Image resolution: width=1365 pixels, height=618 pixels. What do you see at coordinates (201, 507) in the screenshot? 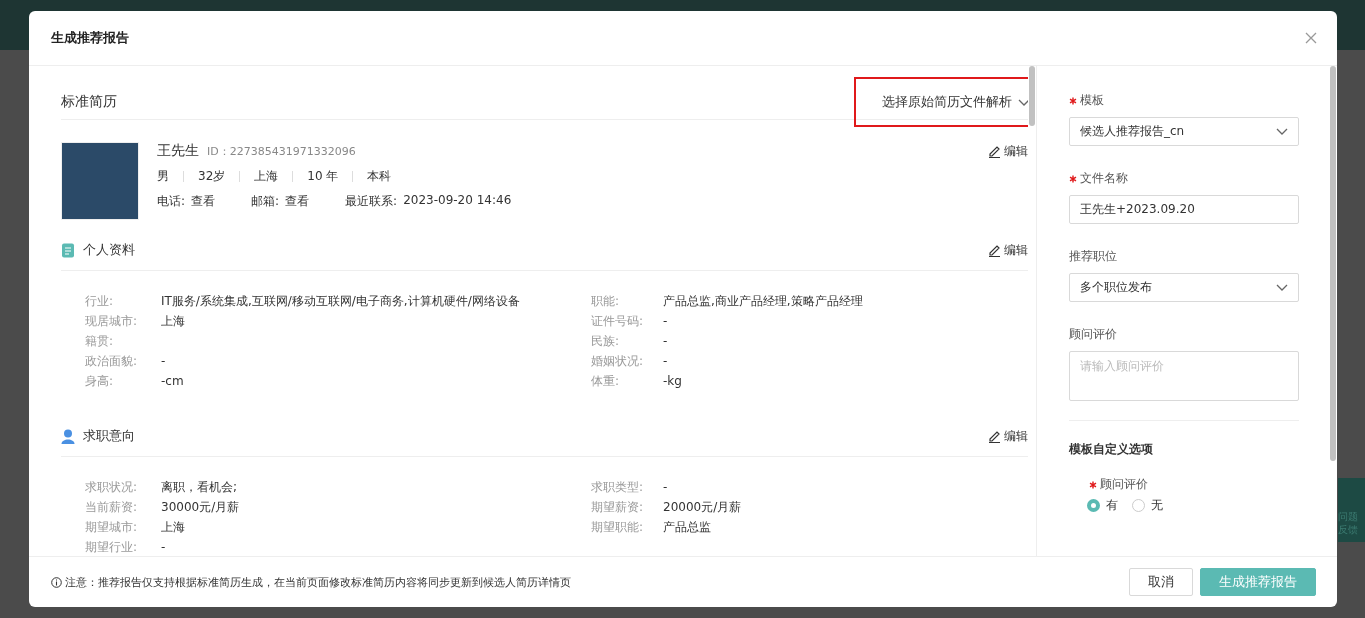
I see `field-value: 30000元/月薪` at bounding box center [201, 507].